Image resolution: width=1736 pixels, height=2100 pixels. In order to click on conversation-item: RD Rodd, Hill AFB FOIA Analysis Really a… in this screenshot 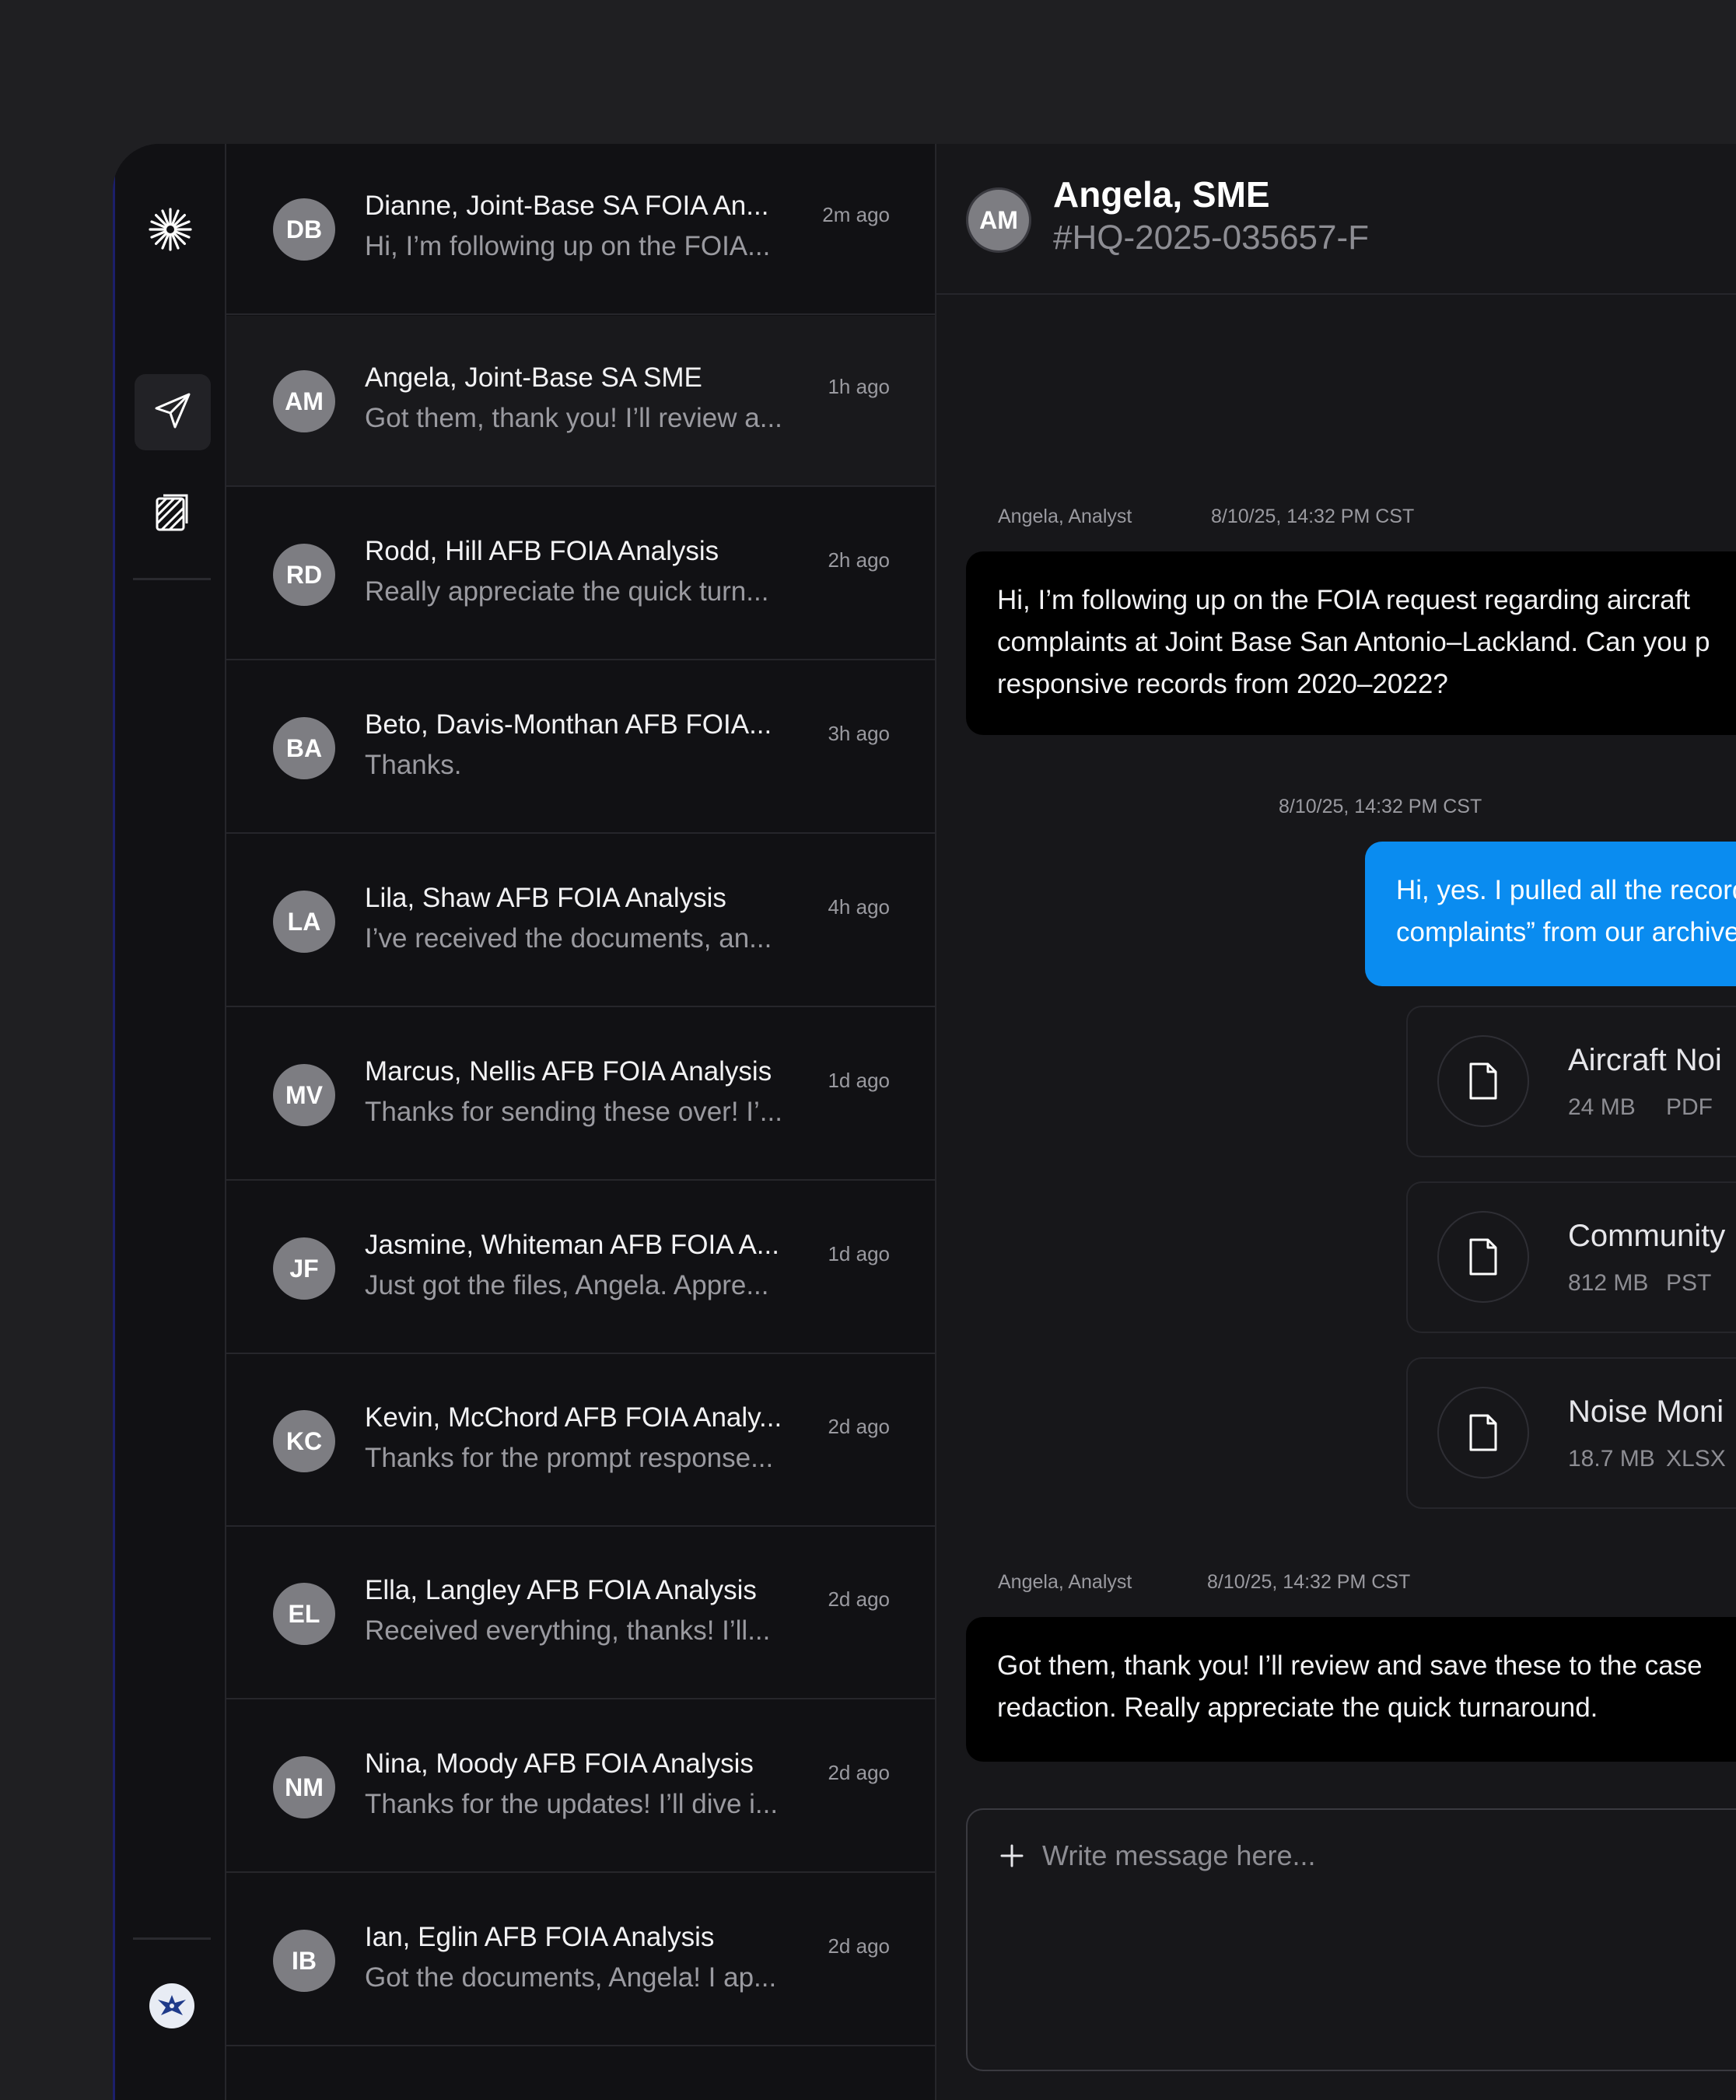, I will do `click(580, 575)`.